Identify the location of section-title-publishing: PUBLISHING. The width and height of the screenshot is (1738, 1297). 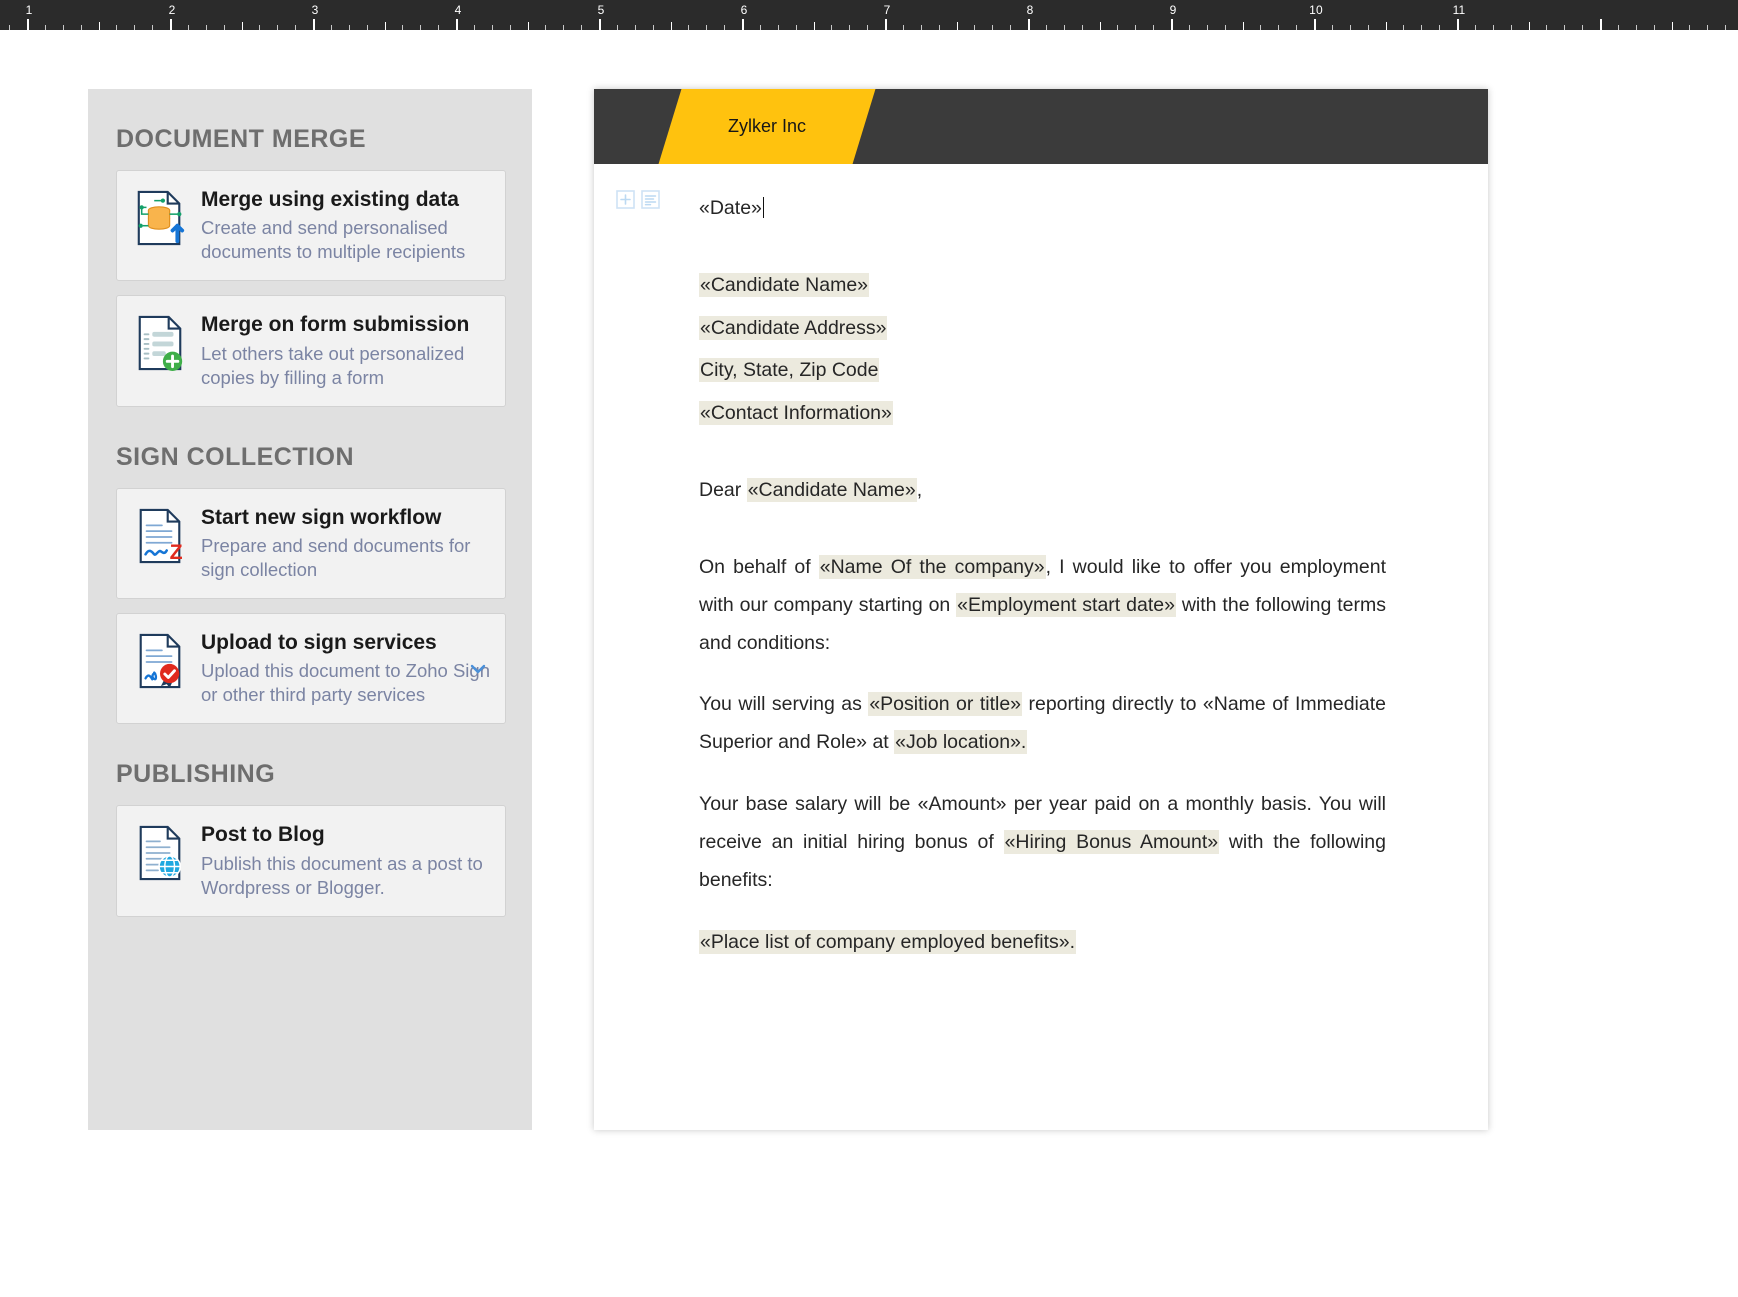
(196, 774).